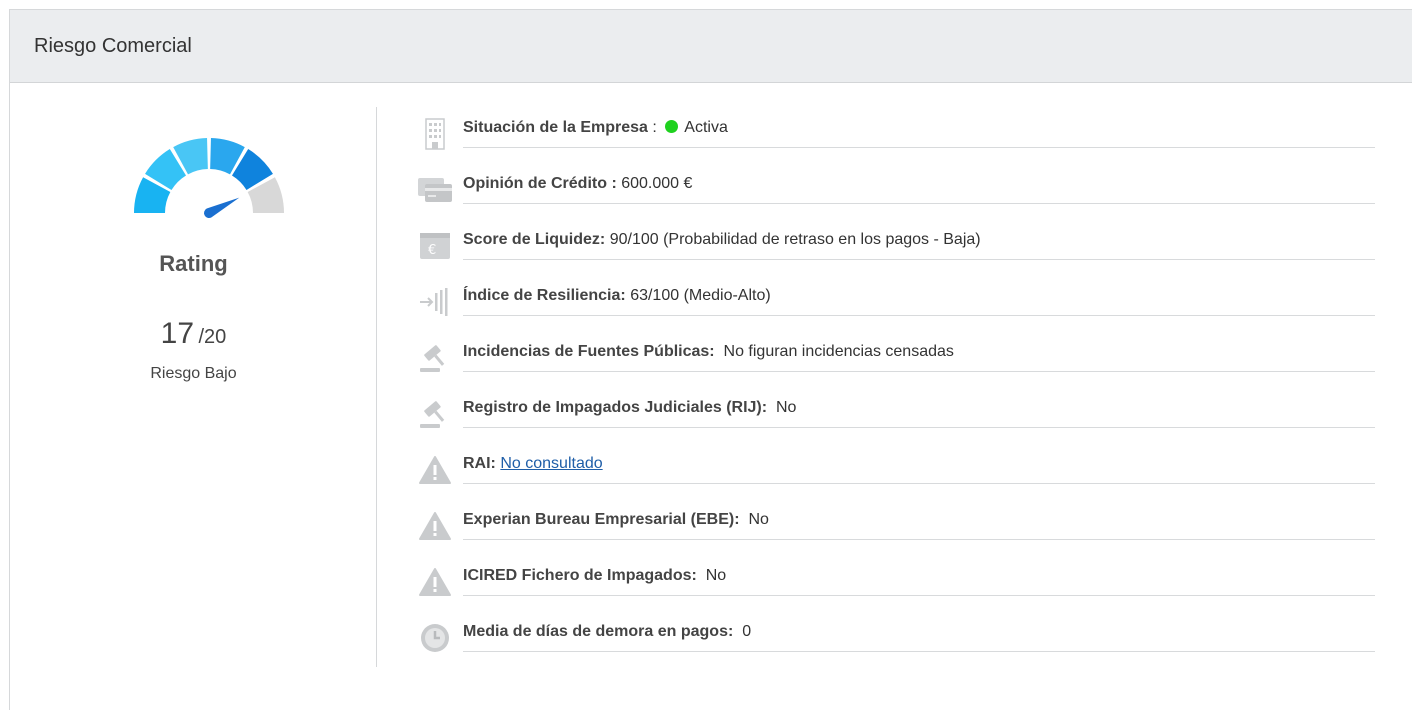 The image size is (1412, 710). Describe the element at coordinates (222, 207) in the screenshot. I see `gauge-needle` at that location.